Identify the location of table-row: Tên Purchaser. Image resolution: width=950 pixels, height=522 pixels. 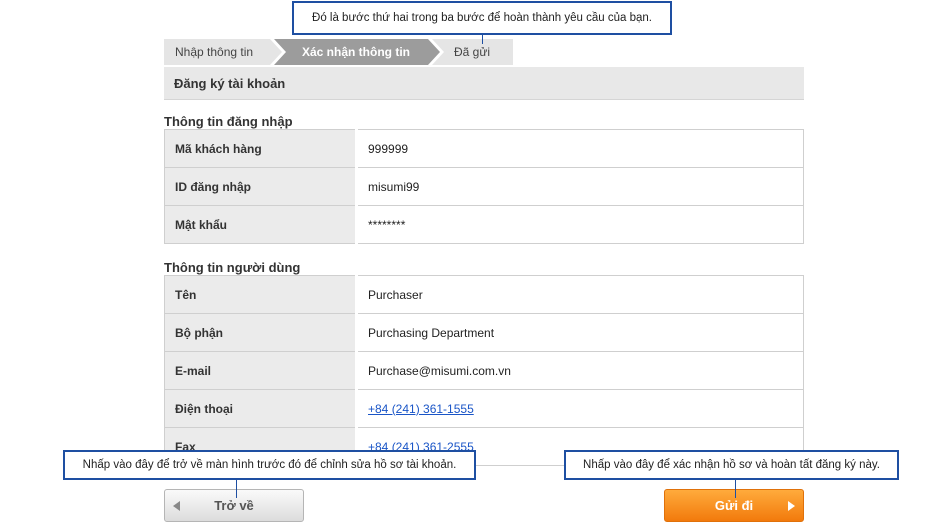
(484, 294).